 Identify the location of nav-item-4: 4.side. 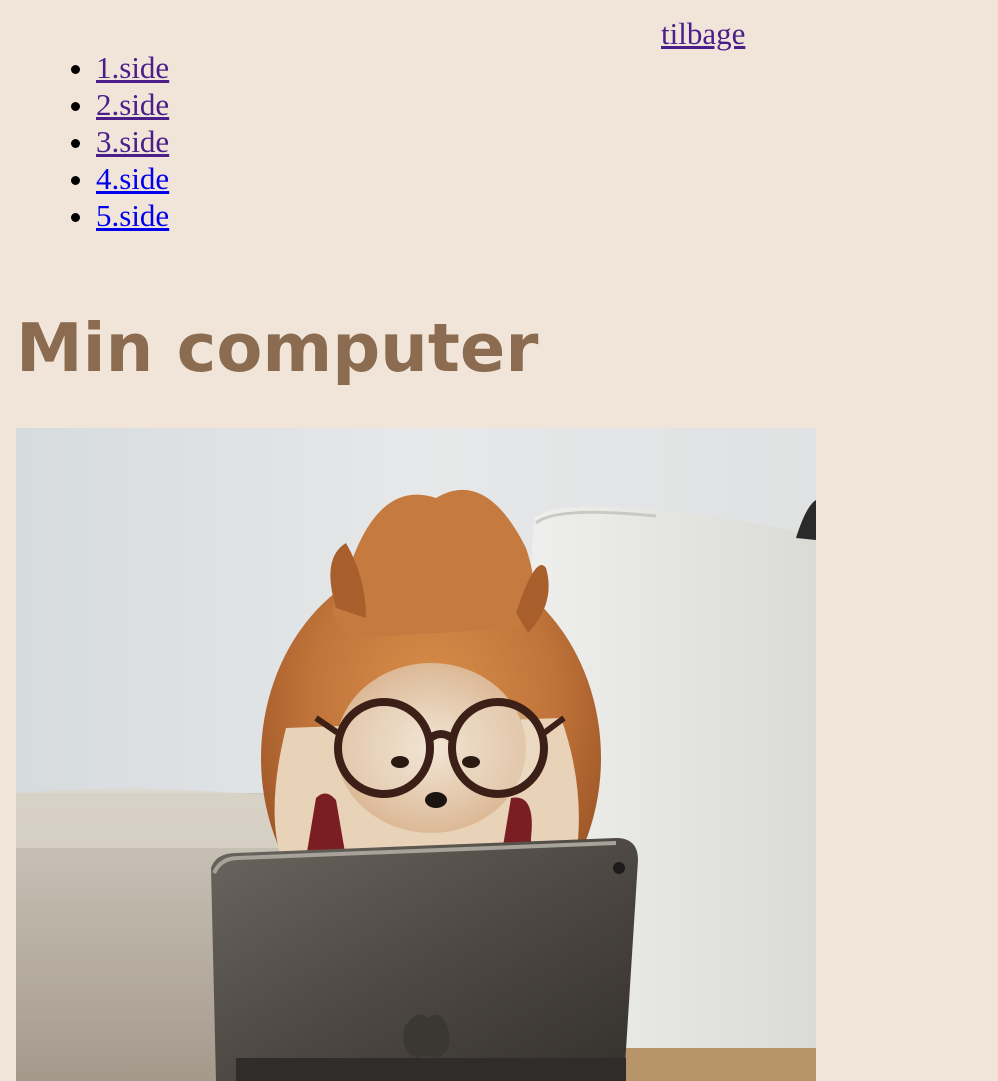
(132, 178).